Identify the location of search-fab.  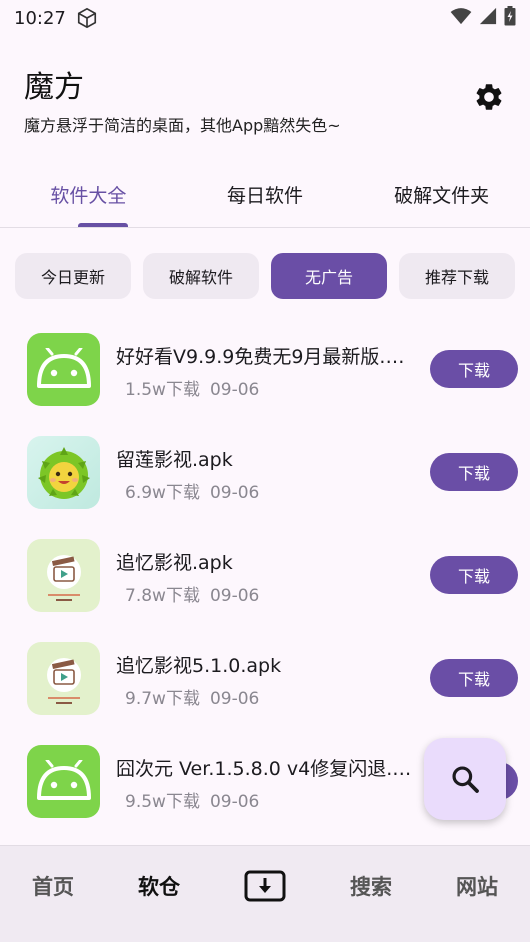
(465, 779).